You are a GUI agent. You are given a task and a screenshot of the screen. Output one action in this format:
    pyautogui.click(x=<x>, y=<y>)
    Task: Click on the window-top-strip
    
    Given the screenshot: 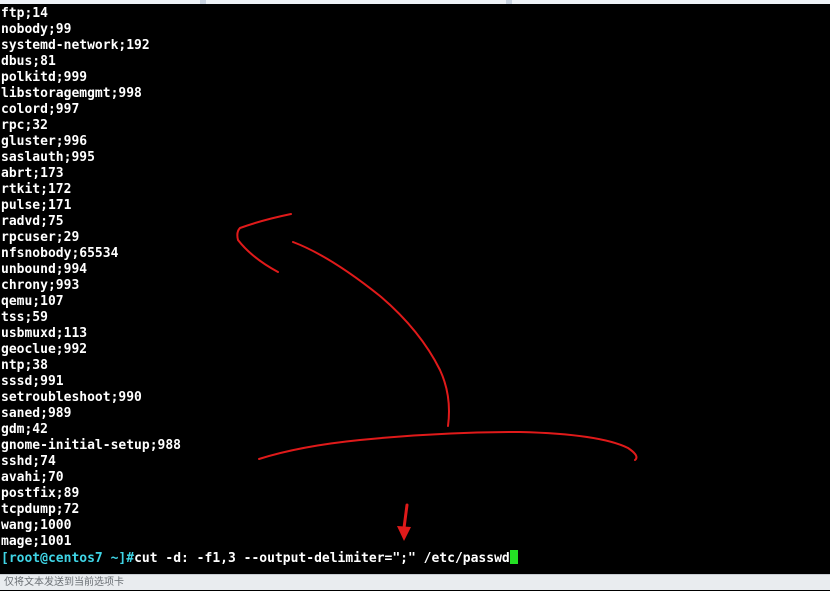 What is the action you would take?
    pyautogui.click(x=415, y=2)
    